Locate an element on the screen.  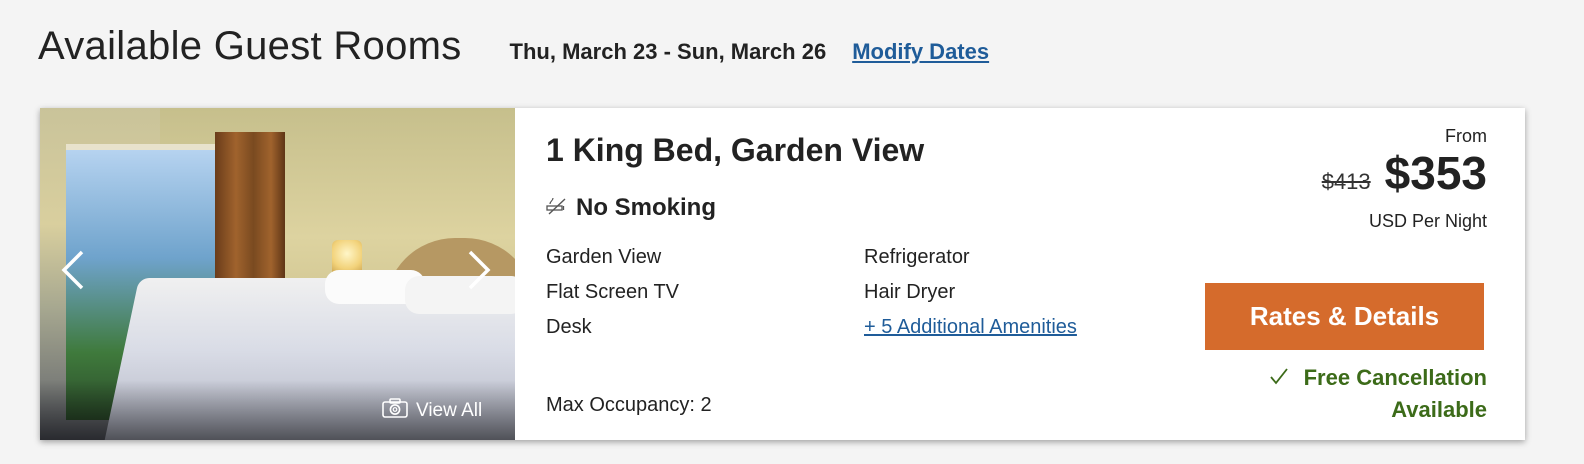
original-price: $413 is located at coordinates (1346, 181).